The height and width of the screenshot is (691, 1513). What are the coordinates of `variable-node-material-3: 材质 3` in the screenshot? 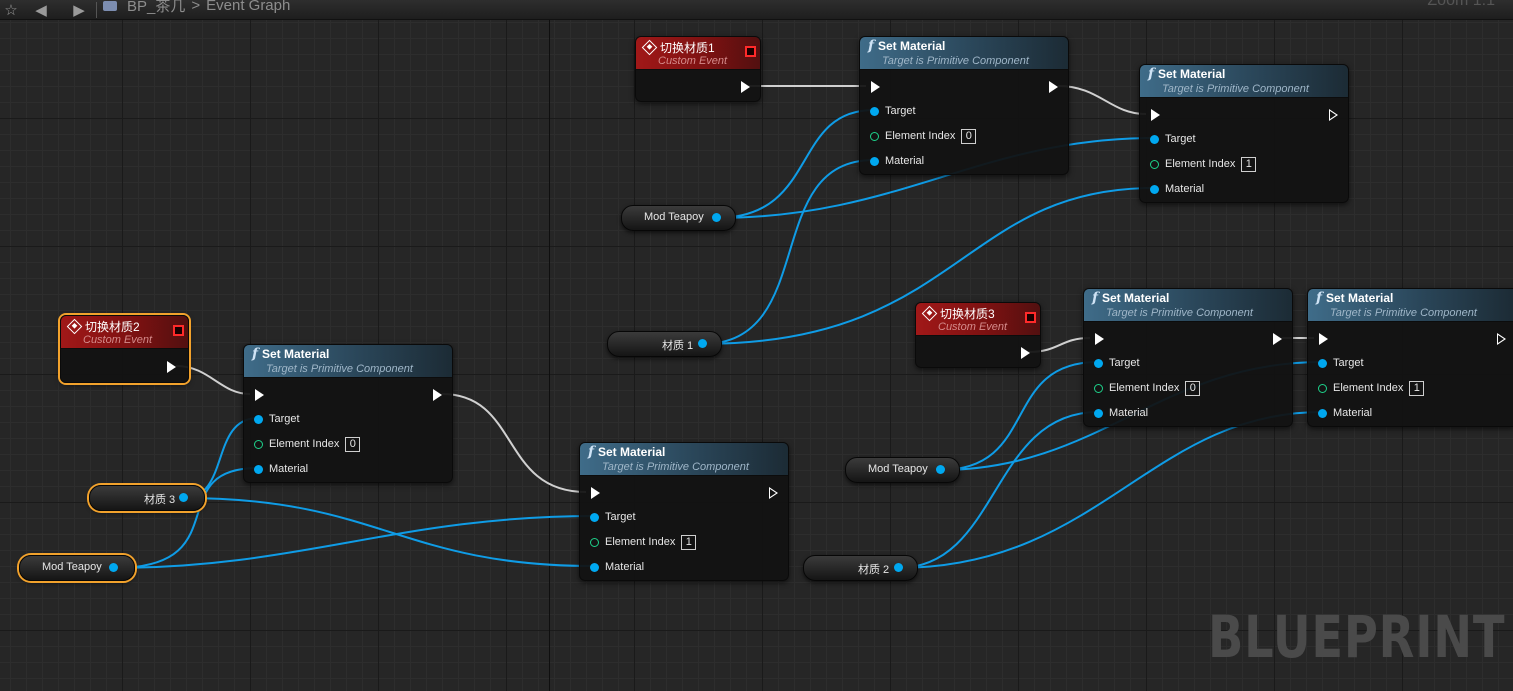 It's located at (147, 498).